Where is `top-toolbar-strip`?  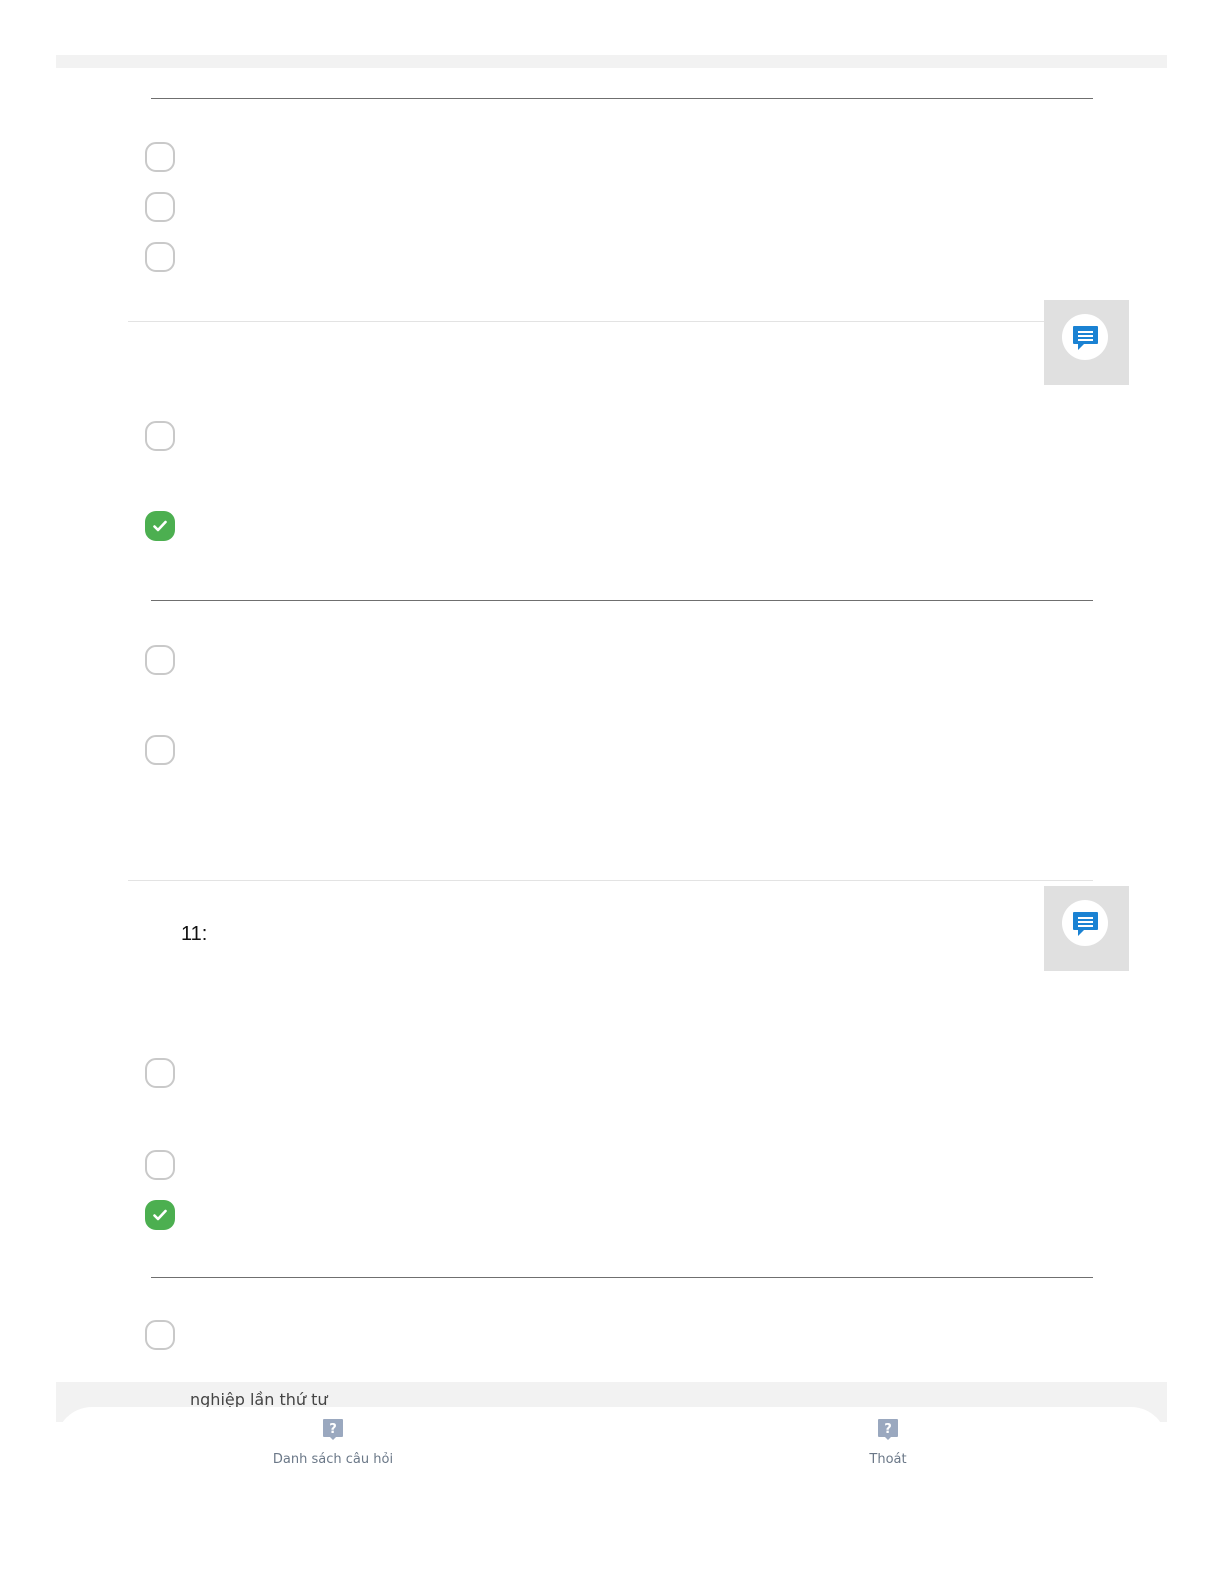
top-toolbar-strip is located at coordinates (611, 61).